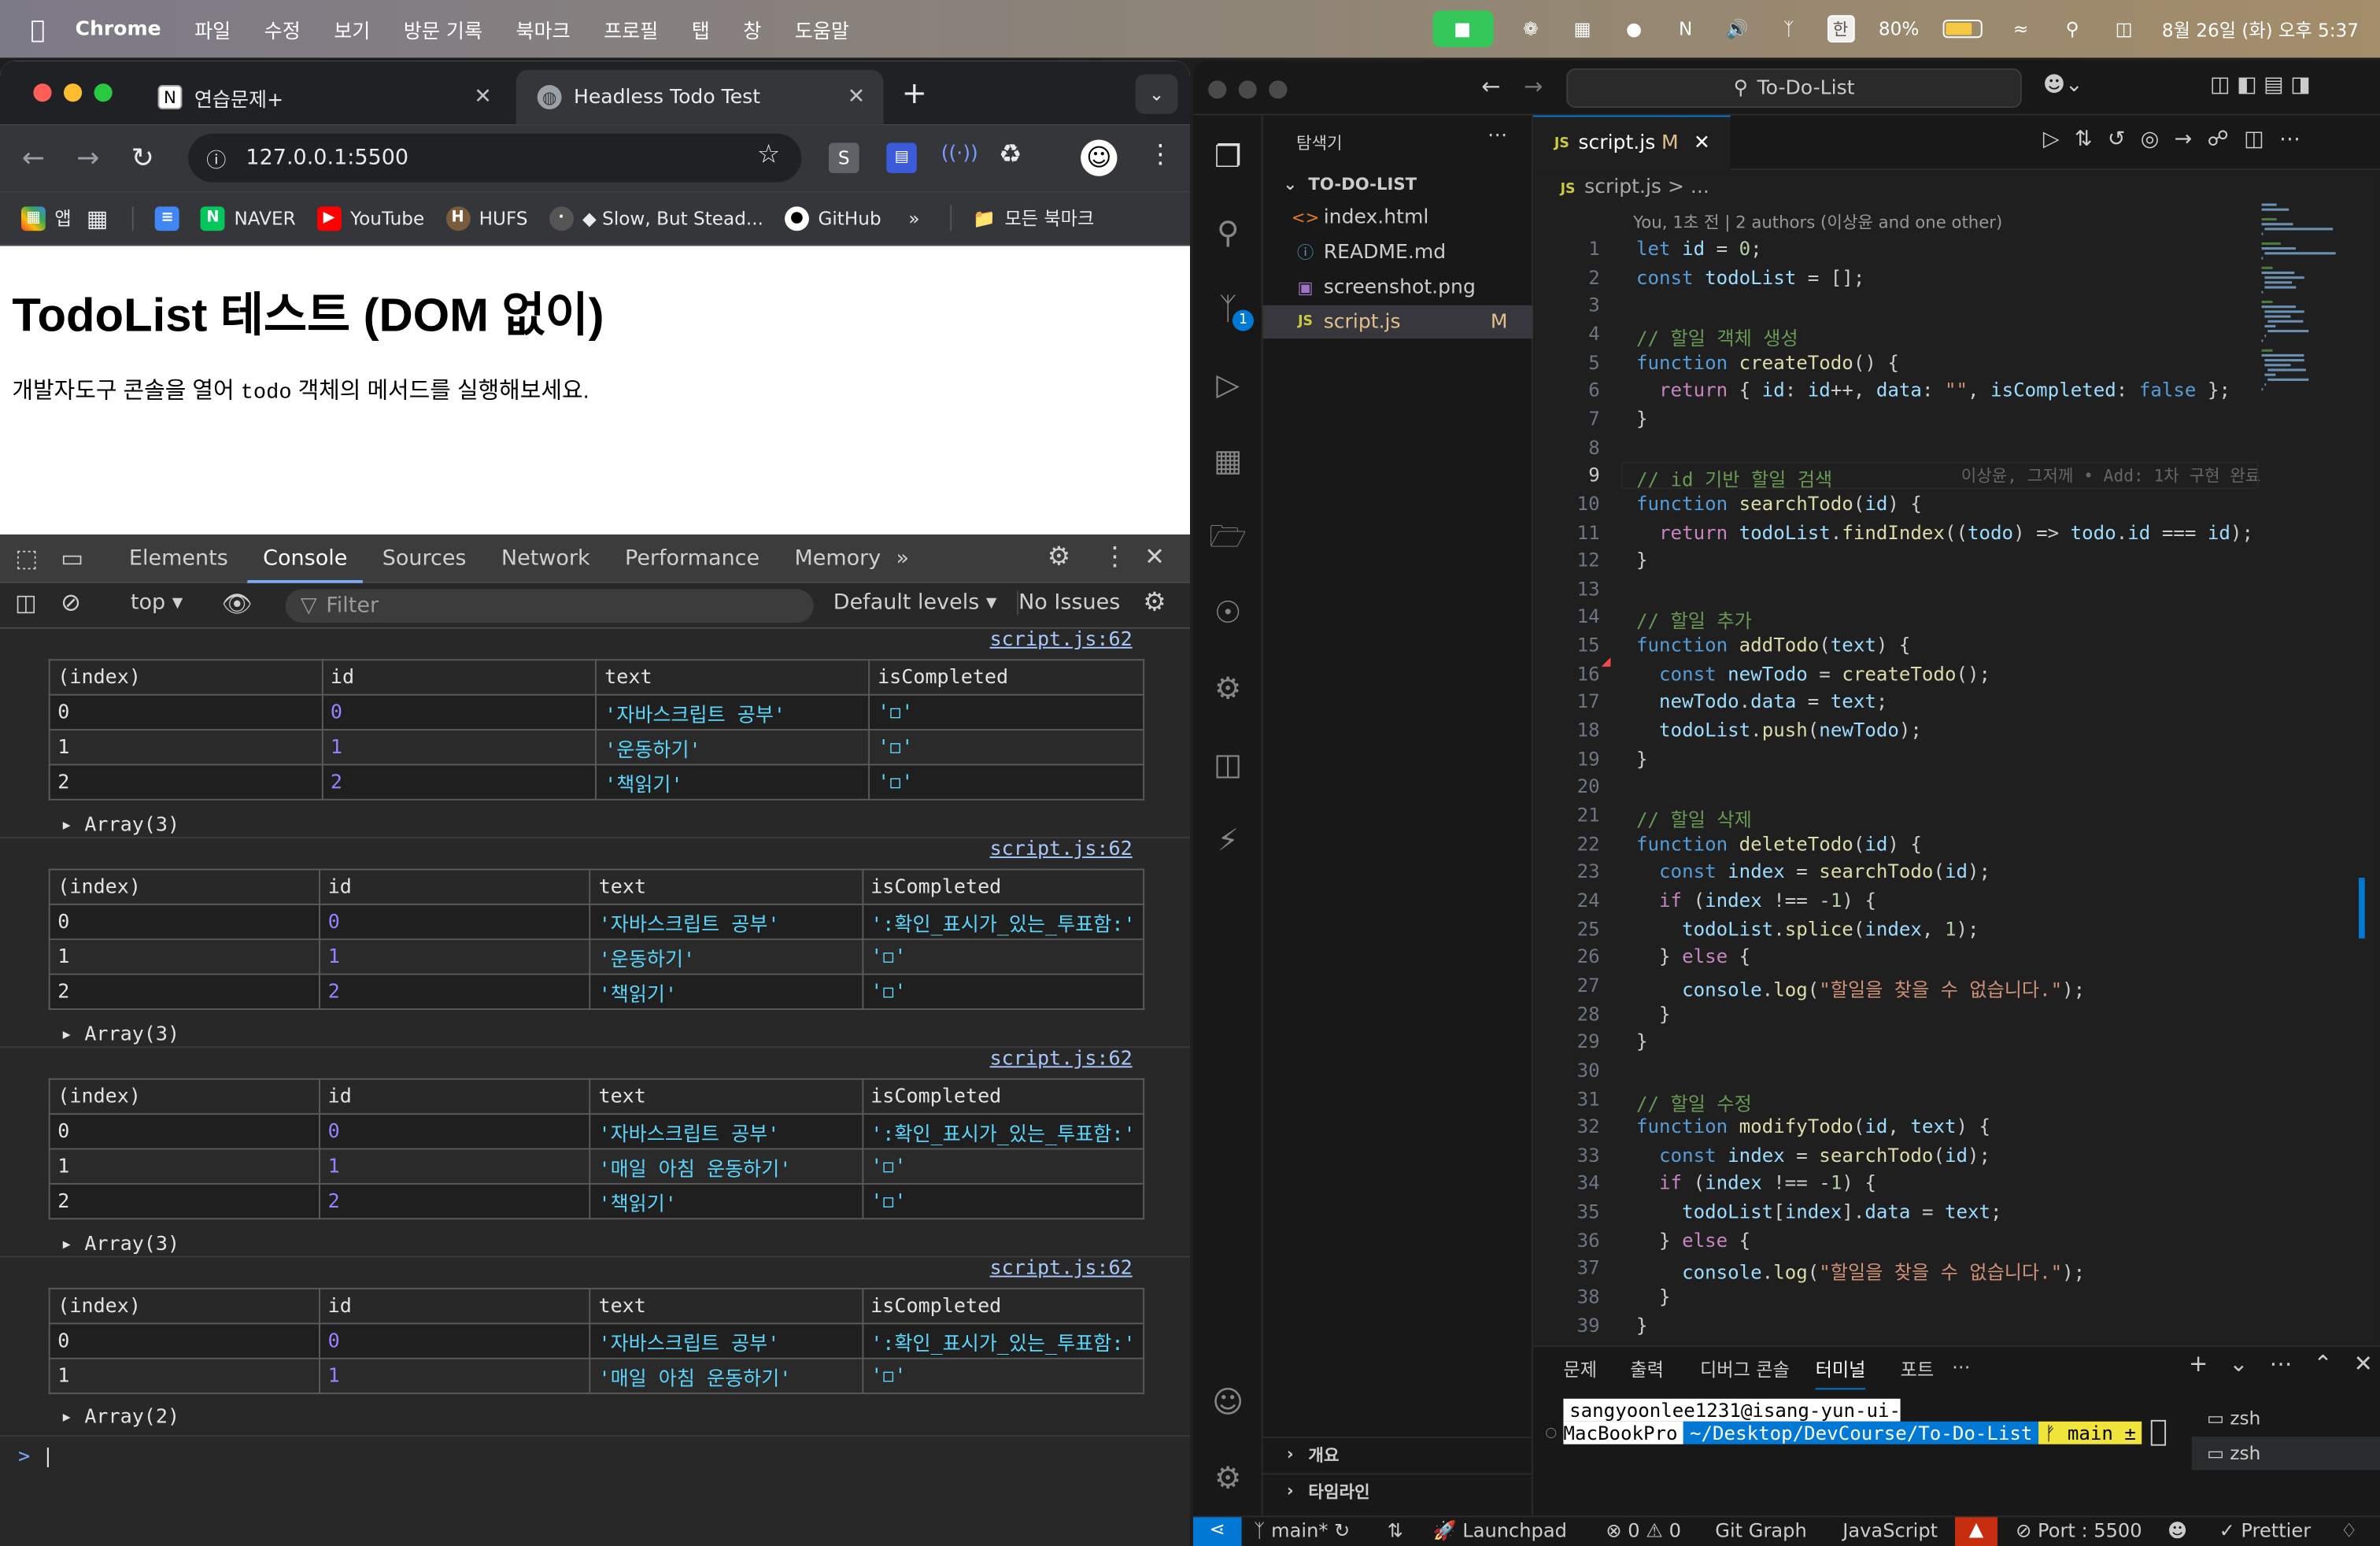  What do you see at coordinates (1694, 818) in the screenshot?
I see `code-line: // 할일 삭제` at bounding box center [1694, 818].